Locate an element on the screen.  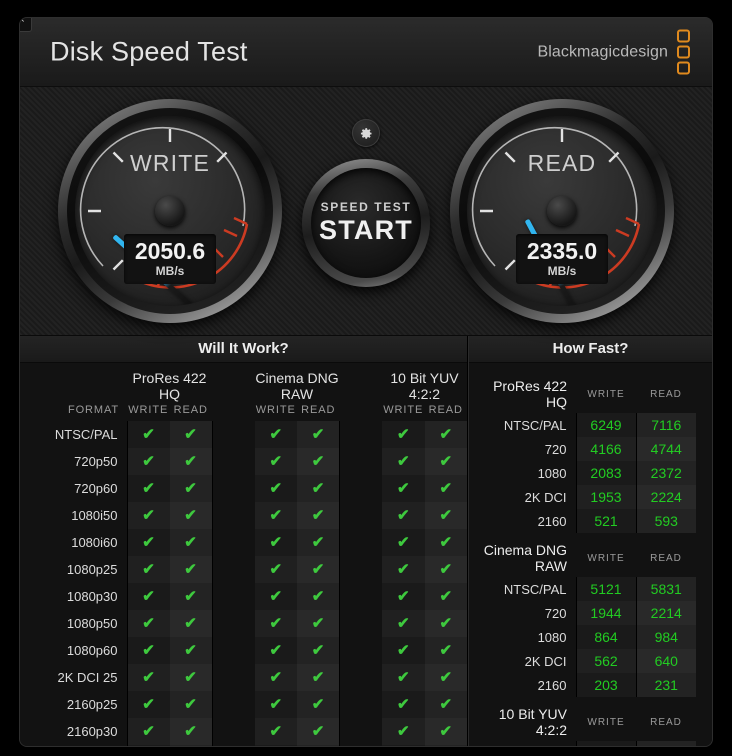
table-row: 2160p25 ✔ ✔ ✔ ✔ ✔ ✔ is located at coordinates (243, 704).